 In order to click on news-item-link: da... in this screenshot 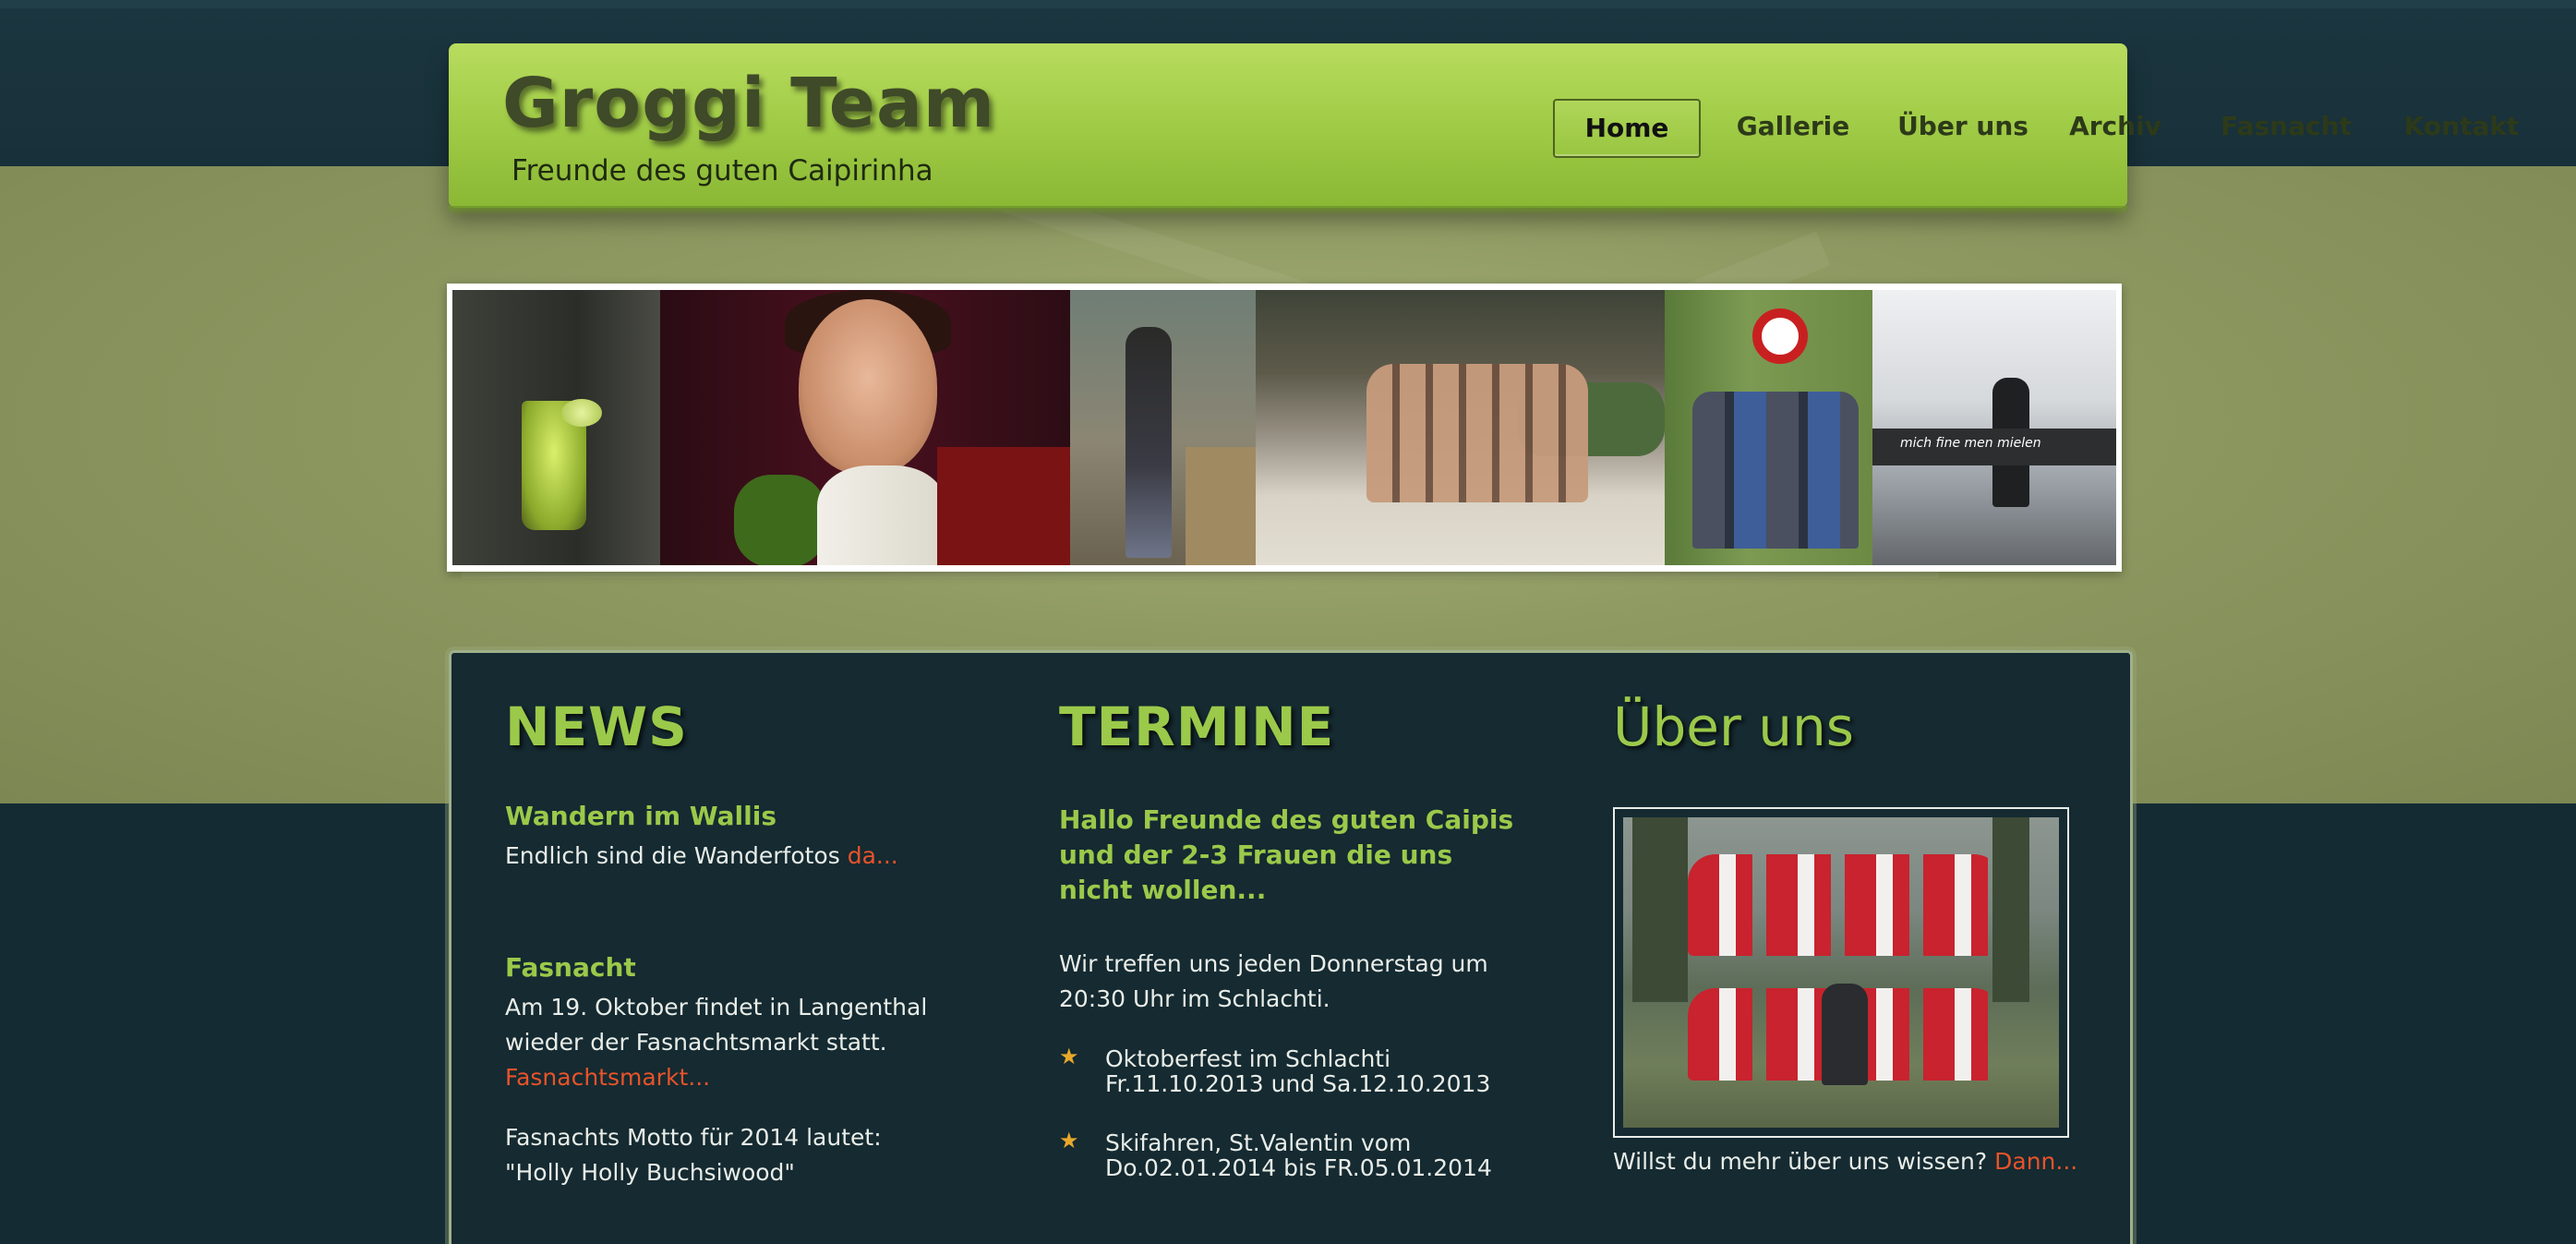, I will do `click(873, 855)`.